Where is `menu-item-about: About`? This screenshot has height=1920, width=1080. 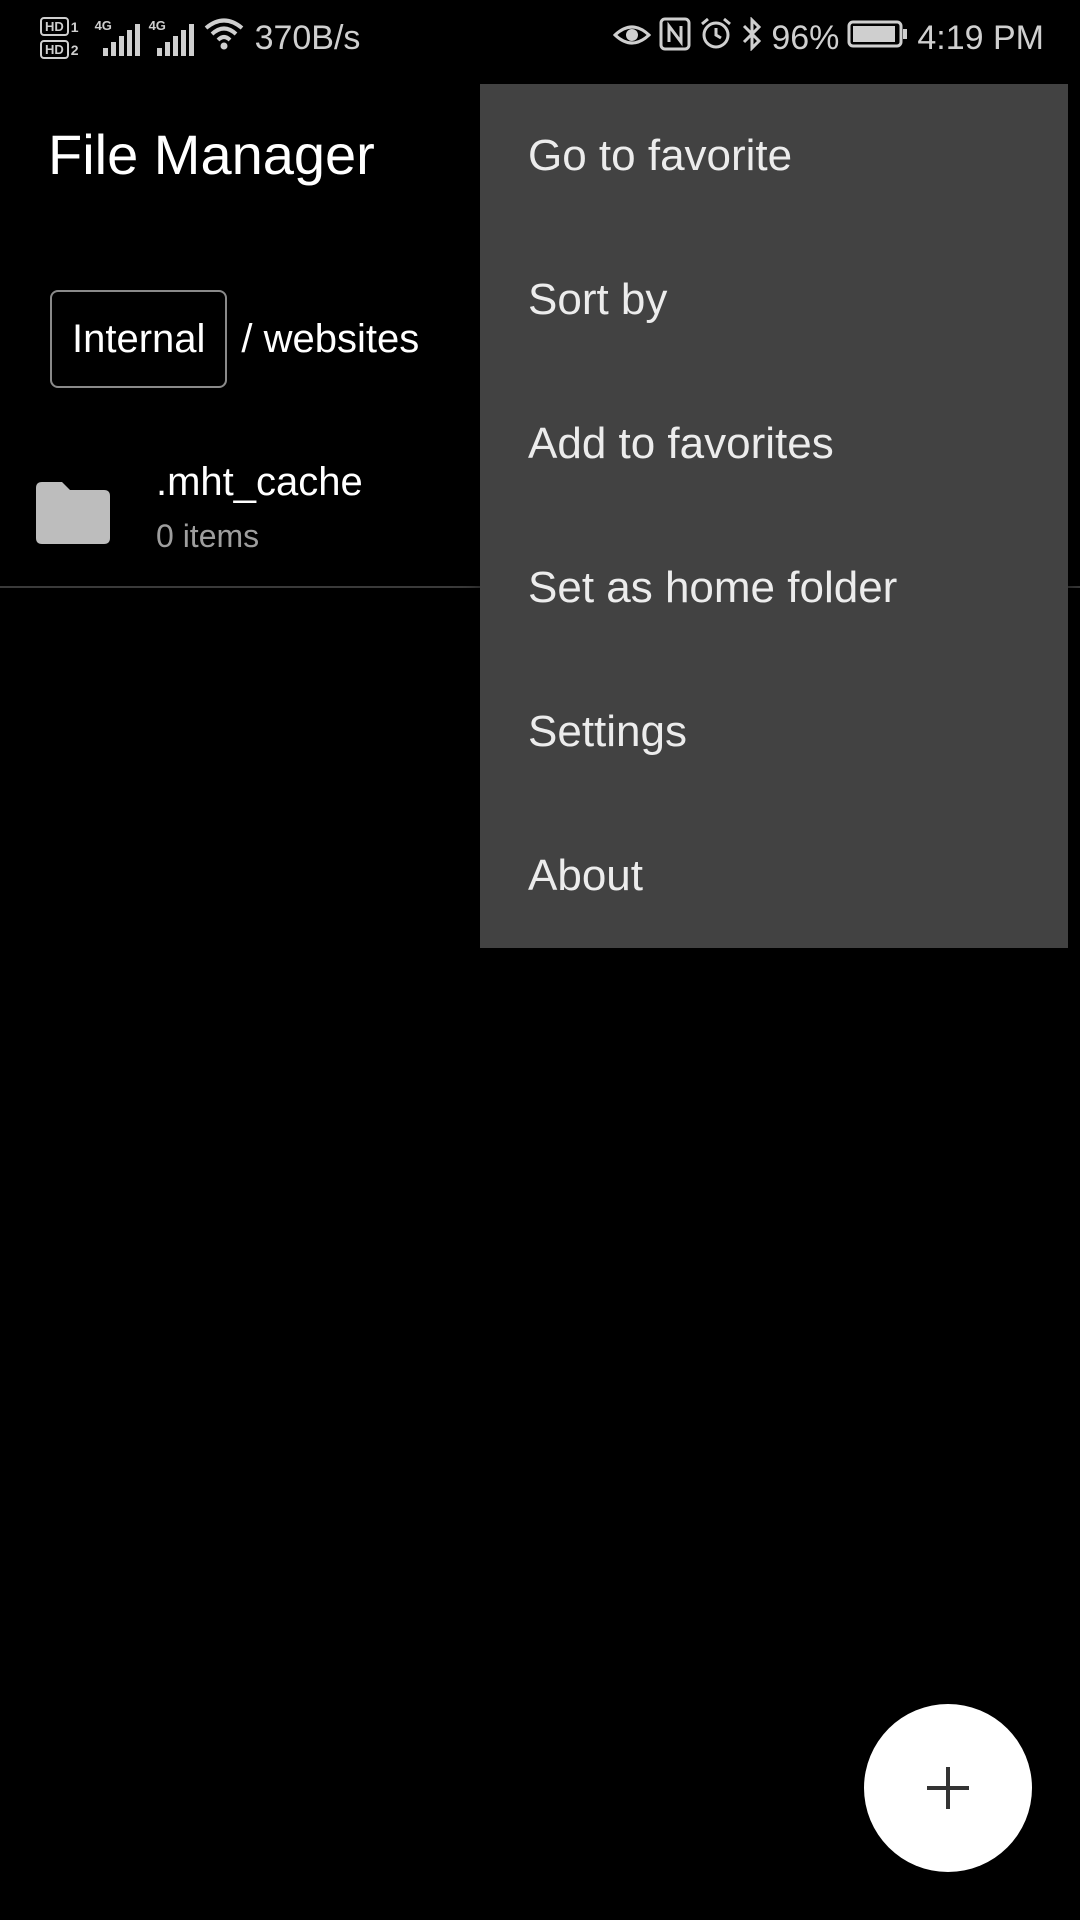
menu-item-about: About is located at coordinates (774, 876).